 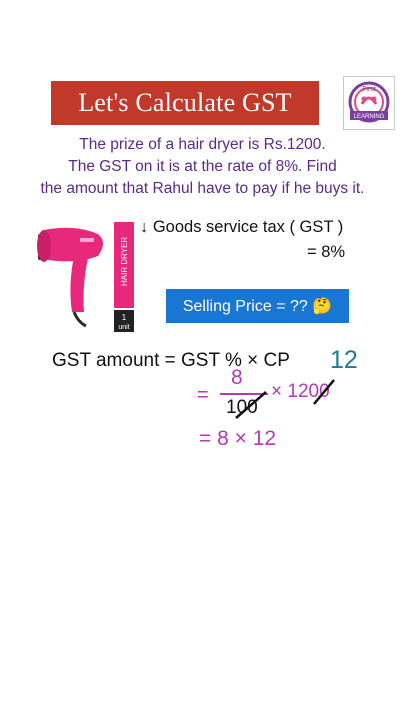 I want to click on logo-graphic: First LEARNING, so click(x=369, y=102).